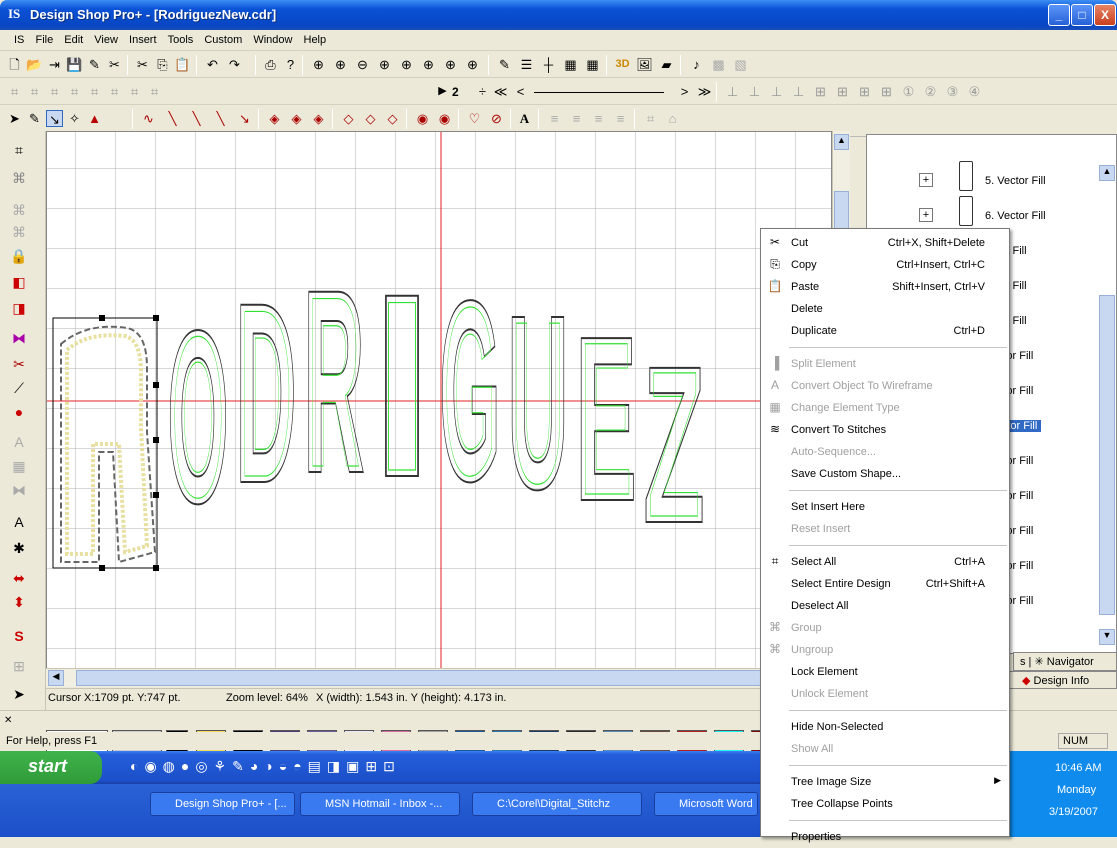 The image size is (1117, 848). Describe the element at coordinates (19, 282) in the screenshot. I see `move-back-icon: ◧` at that location.